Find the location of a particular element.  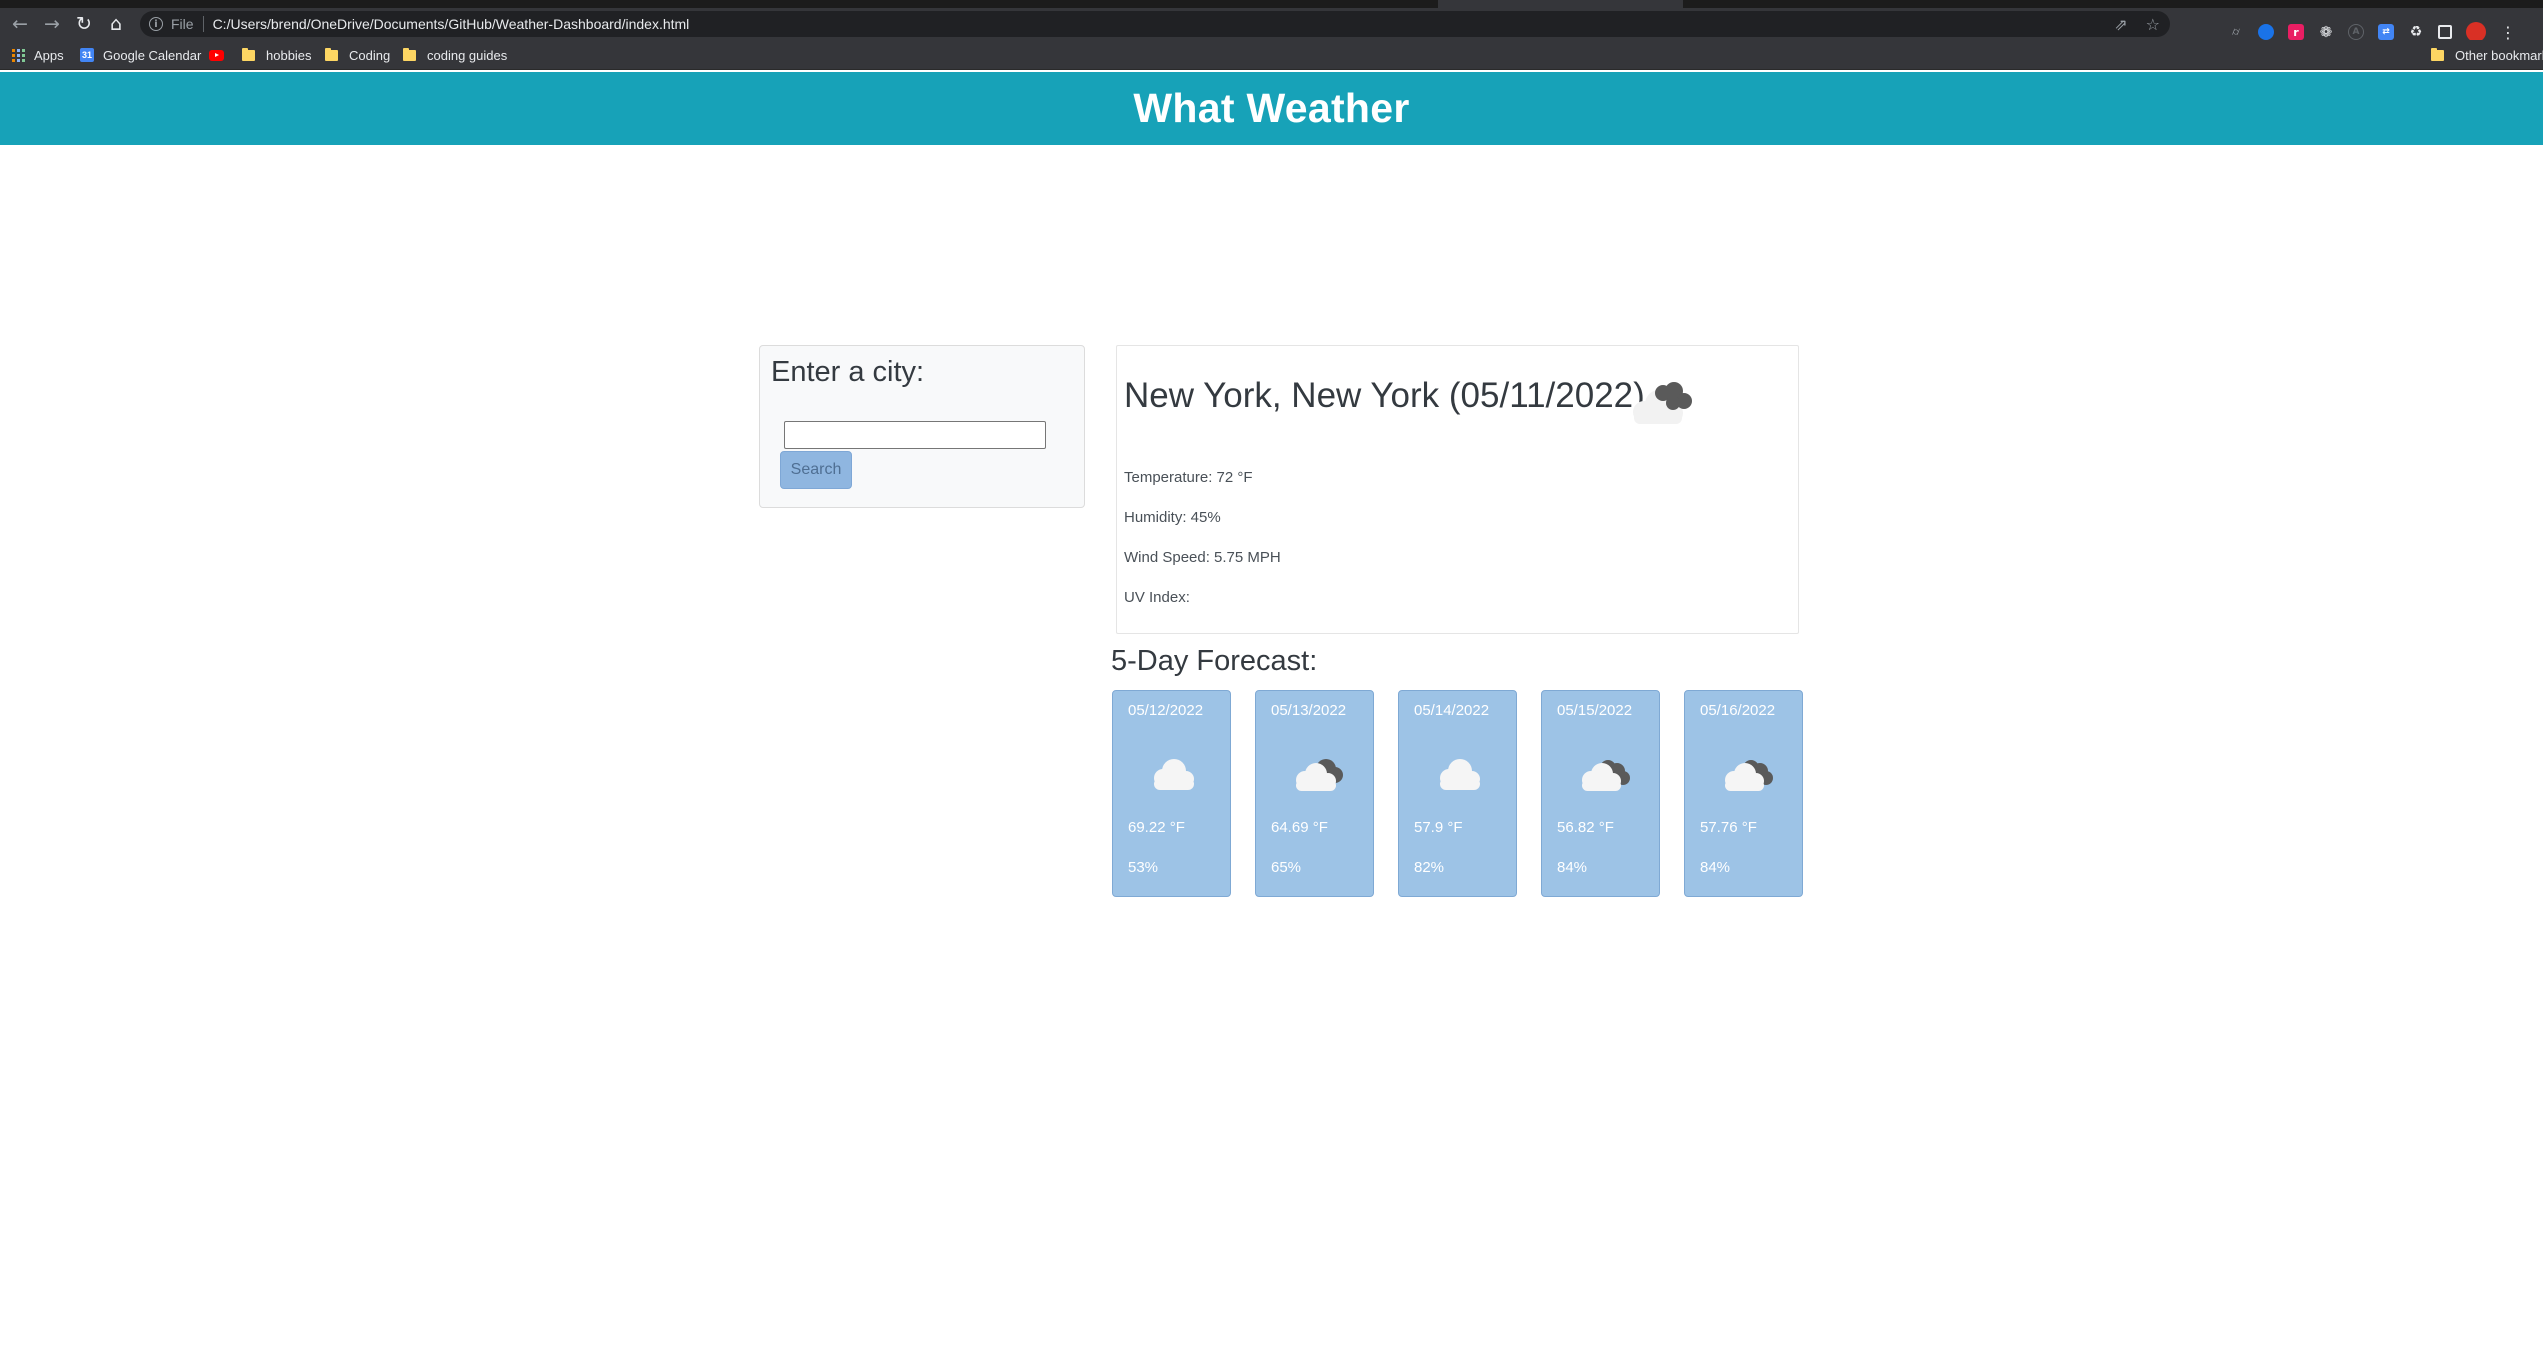

forecast-date: 05/16/2022 is located at coordinates (1738, 710).